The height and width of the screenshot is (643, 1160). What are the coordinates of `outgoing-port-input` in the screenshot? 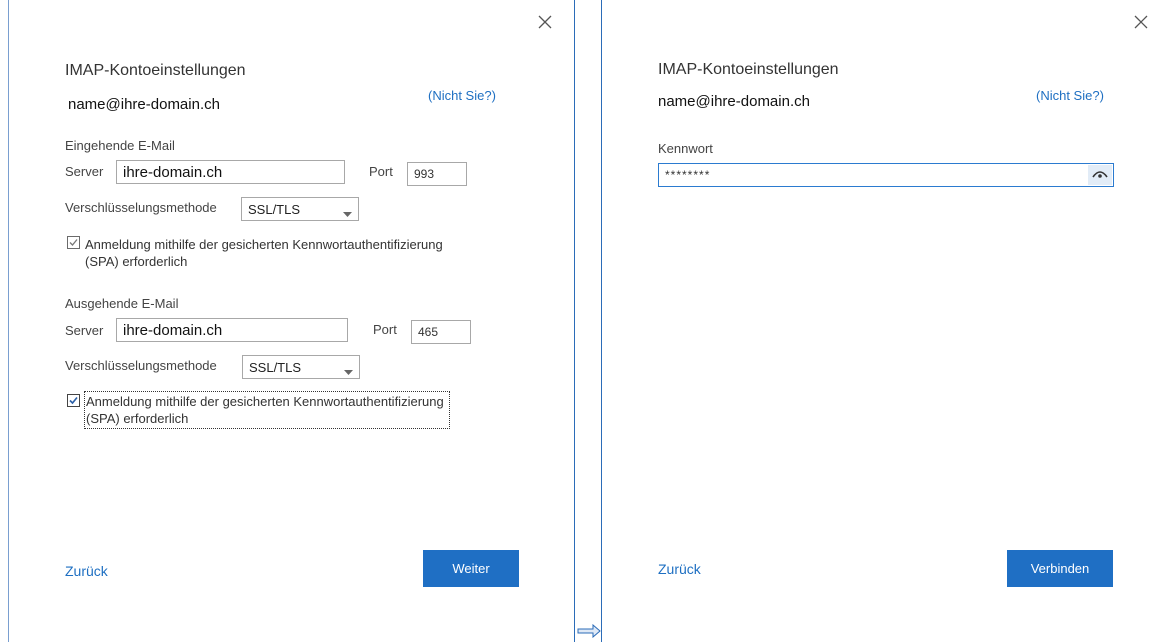 It's located at (441, 332).